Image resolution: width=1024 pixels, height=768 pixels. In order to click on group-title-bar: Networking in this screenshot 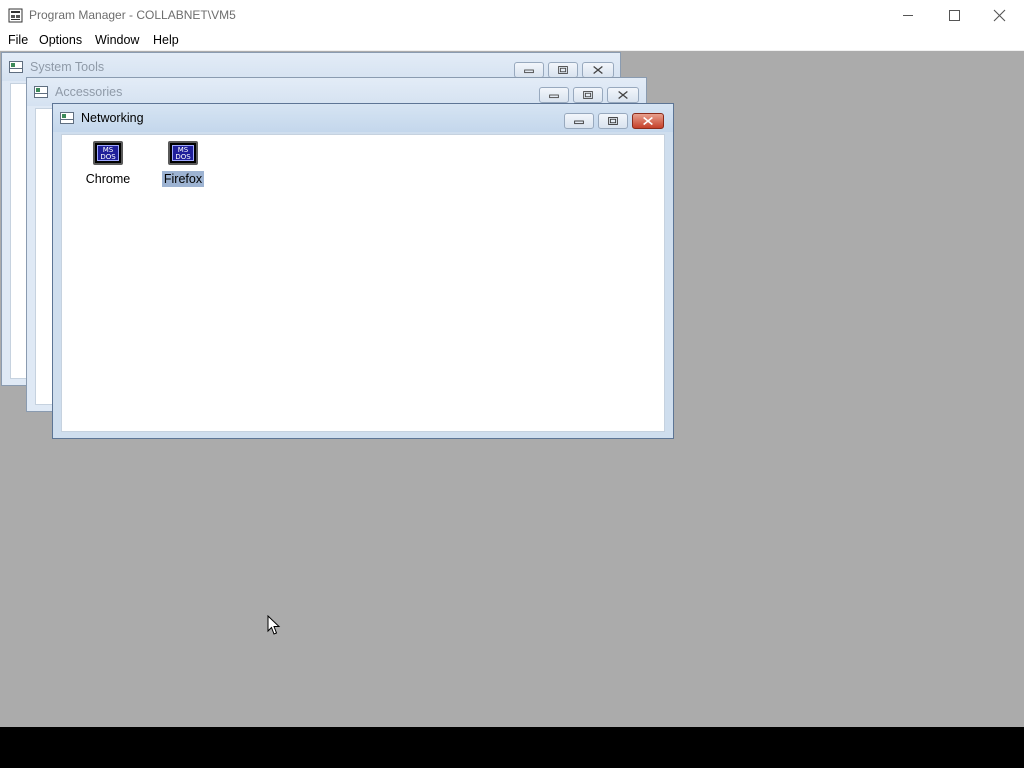, I will do `click(363, 118)`.